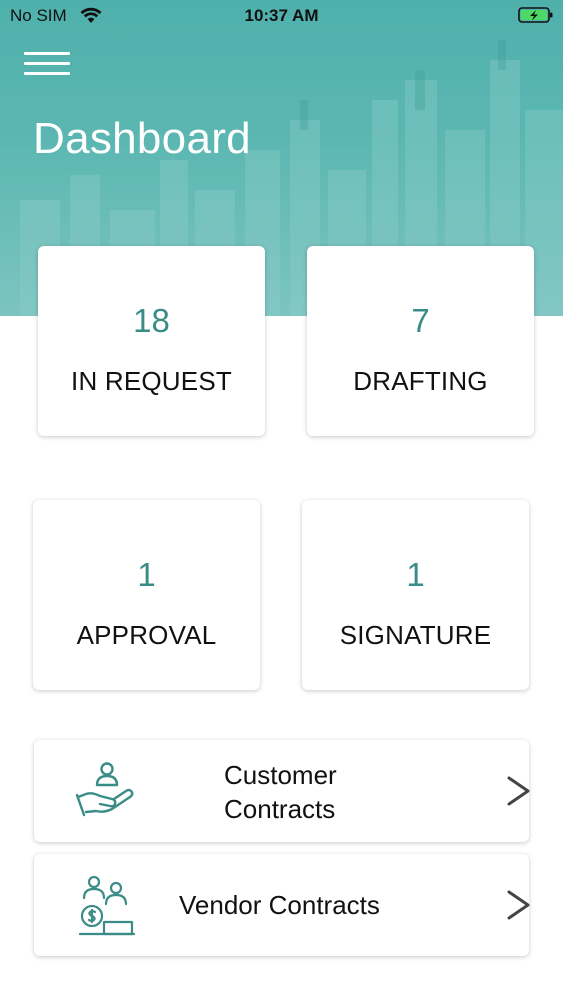 This screenshot has height=1000, width=563. Describe the element at coordinates (151, 320) in the screenshot. I see `stat-value: 18` at that location.